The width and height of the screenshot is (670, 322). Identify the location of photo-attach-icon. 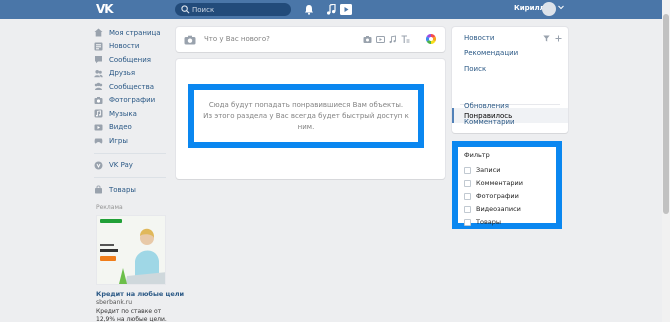
(367, 39).